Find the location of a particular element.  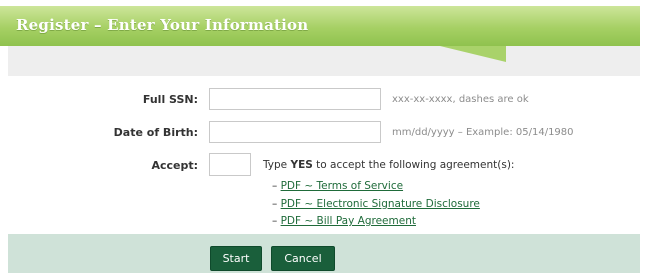

header-bar: Register – Enter Your Information is located at coordinates (320, 26).